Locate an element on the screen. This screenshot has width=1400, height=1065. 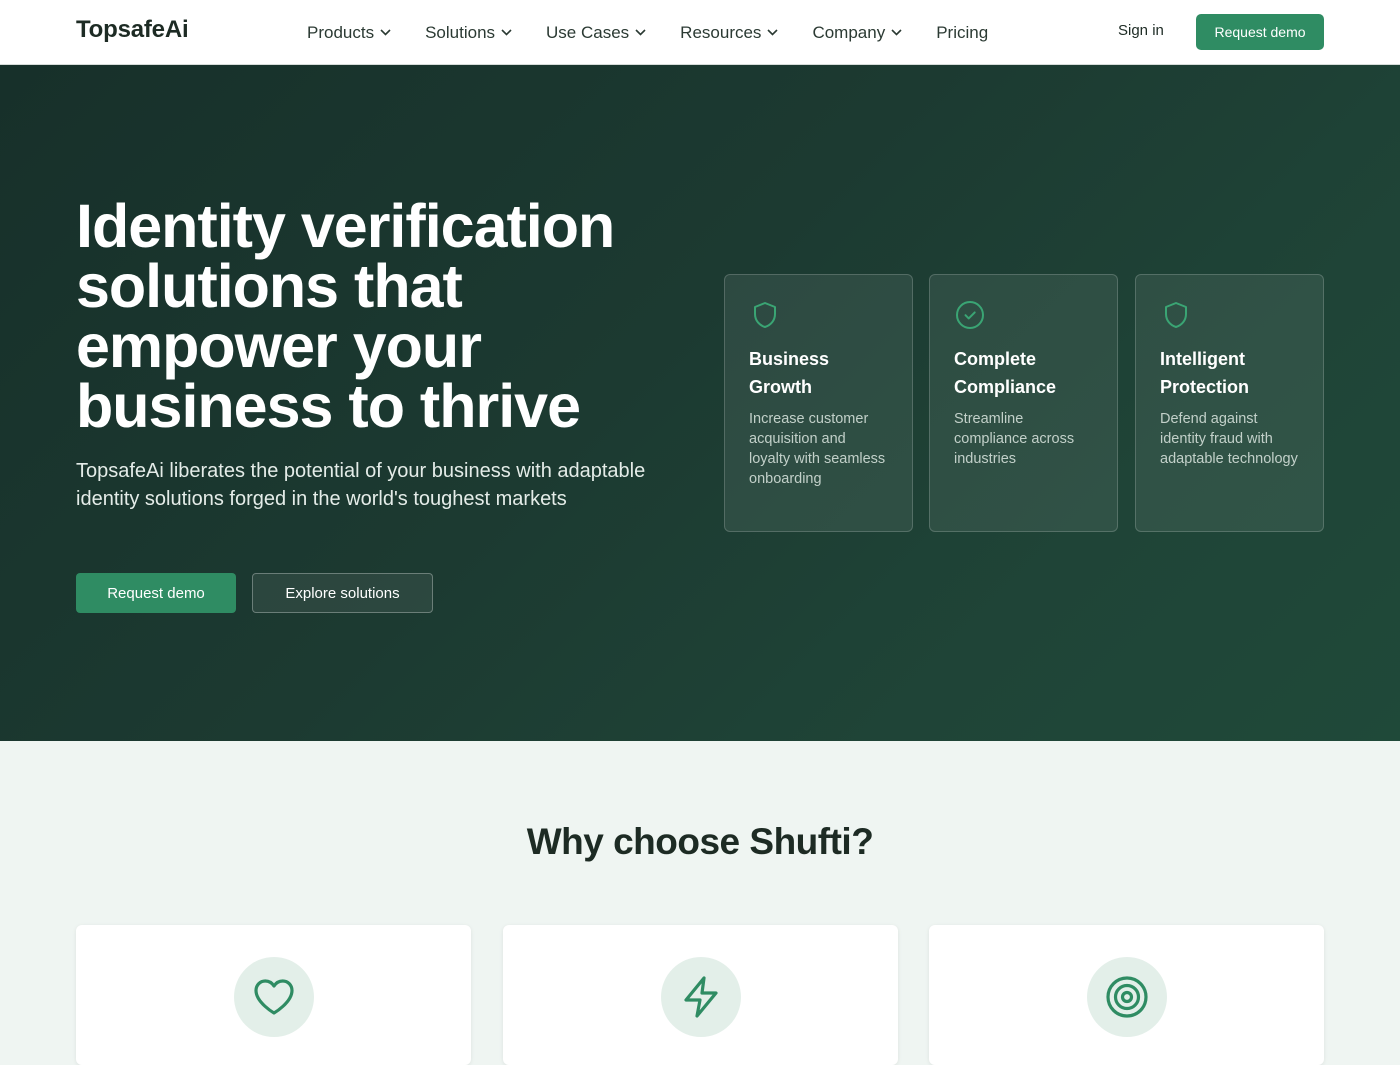
target-icon is located at coordinates (1126, 997).